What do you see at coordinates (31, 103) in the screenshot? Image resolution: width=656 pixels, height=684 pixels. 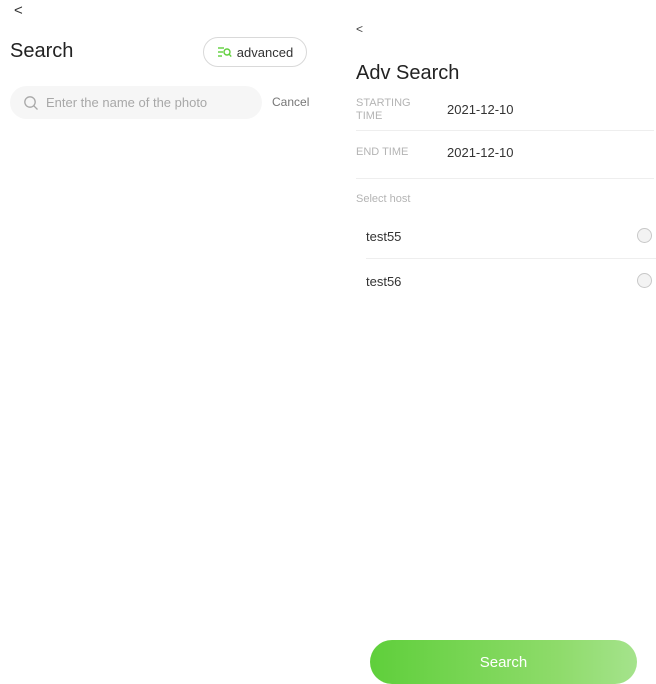 I see `search-icon` at bounding box center [31, 103].